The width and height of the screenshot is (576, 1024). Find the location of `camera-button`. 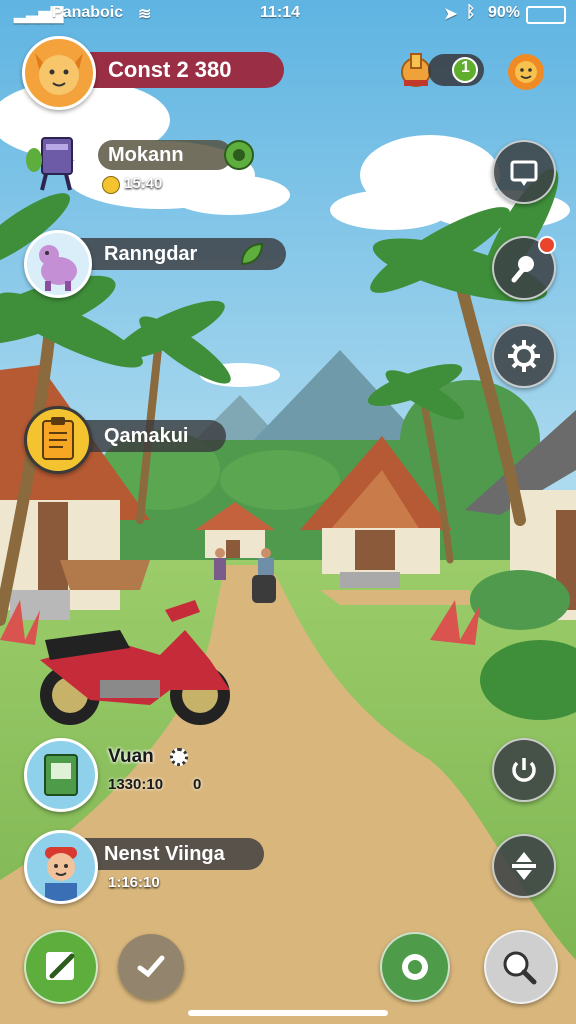

camera-button is located at coordinates (415, 967).